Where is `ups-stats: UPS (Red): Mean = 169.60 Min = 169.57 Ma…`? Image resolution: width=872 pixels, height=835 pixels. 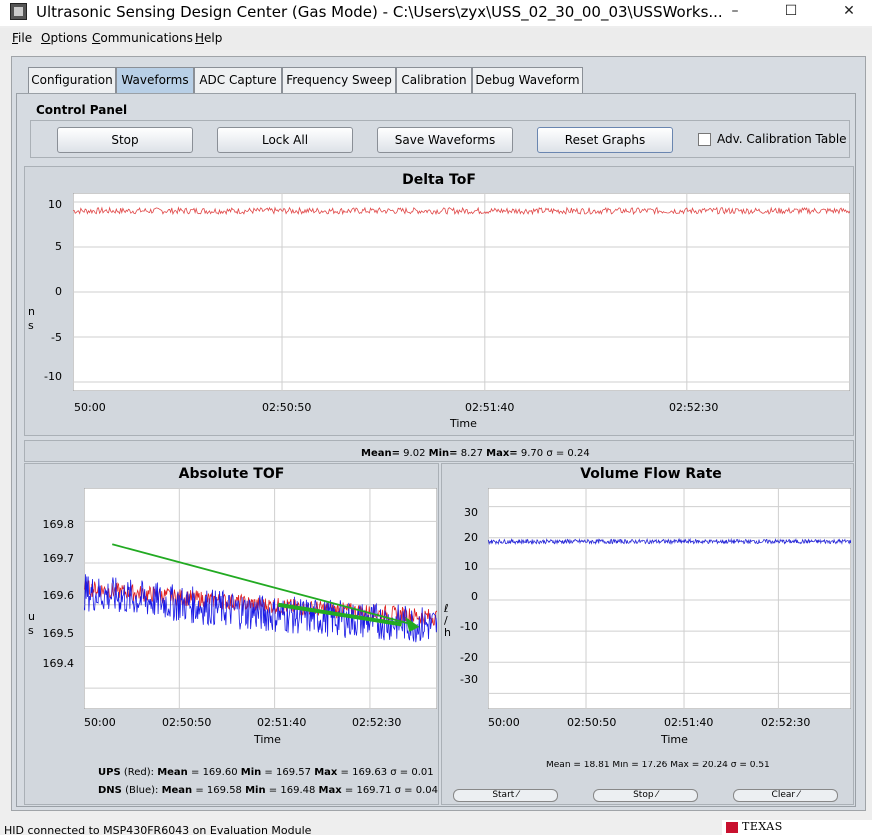 ups-stats: UPS (Red): Mean = 169.60 Min = 169.57 Ma… is located at coordinates (266, 772).